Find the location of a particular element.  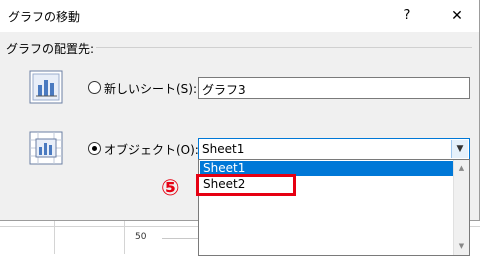

dialog-title: グラフの移動 is located at coordinates (44, 17).